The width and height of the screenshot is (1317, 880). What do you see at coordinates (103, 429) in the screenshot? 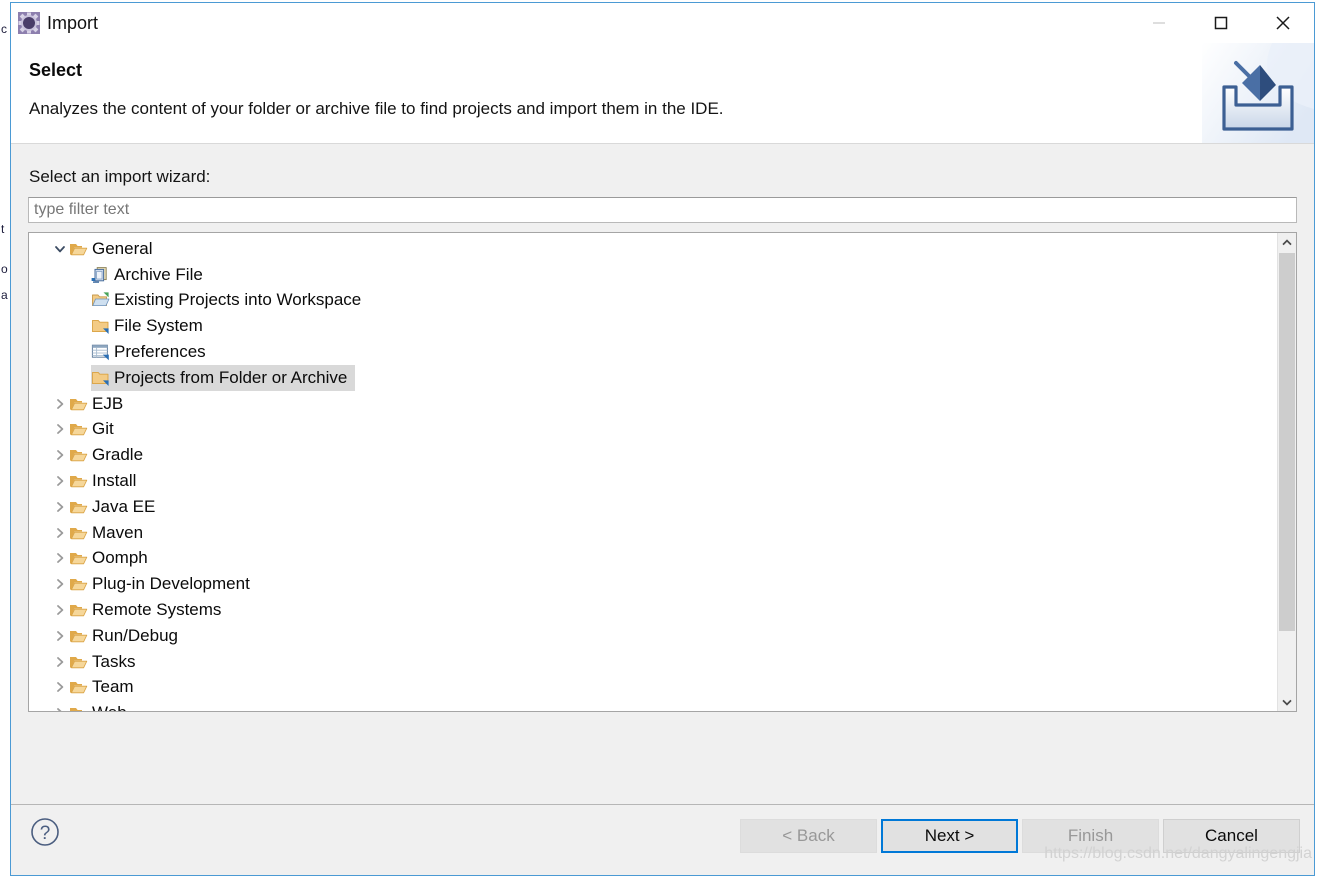
I see `tree-item-label: Git` at bounding box center [103, 429].